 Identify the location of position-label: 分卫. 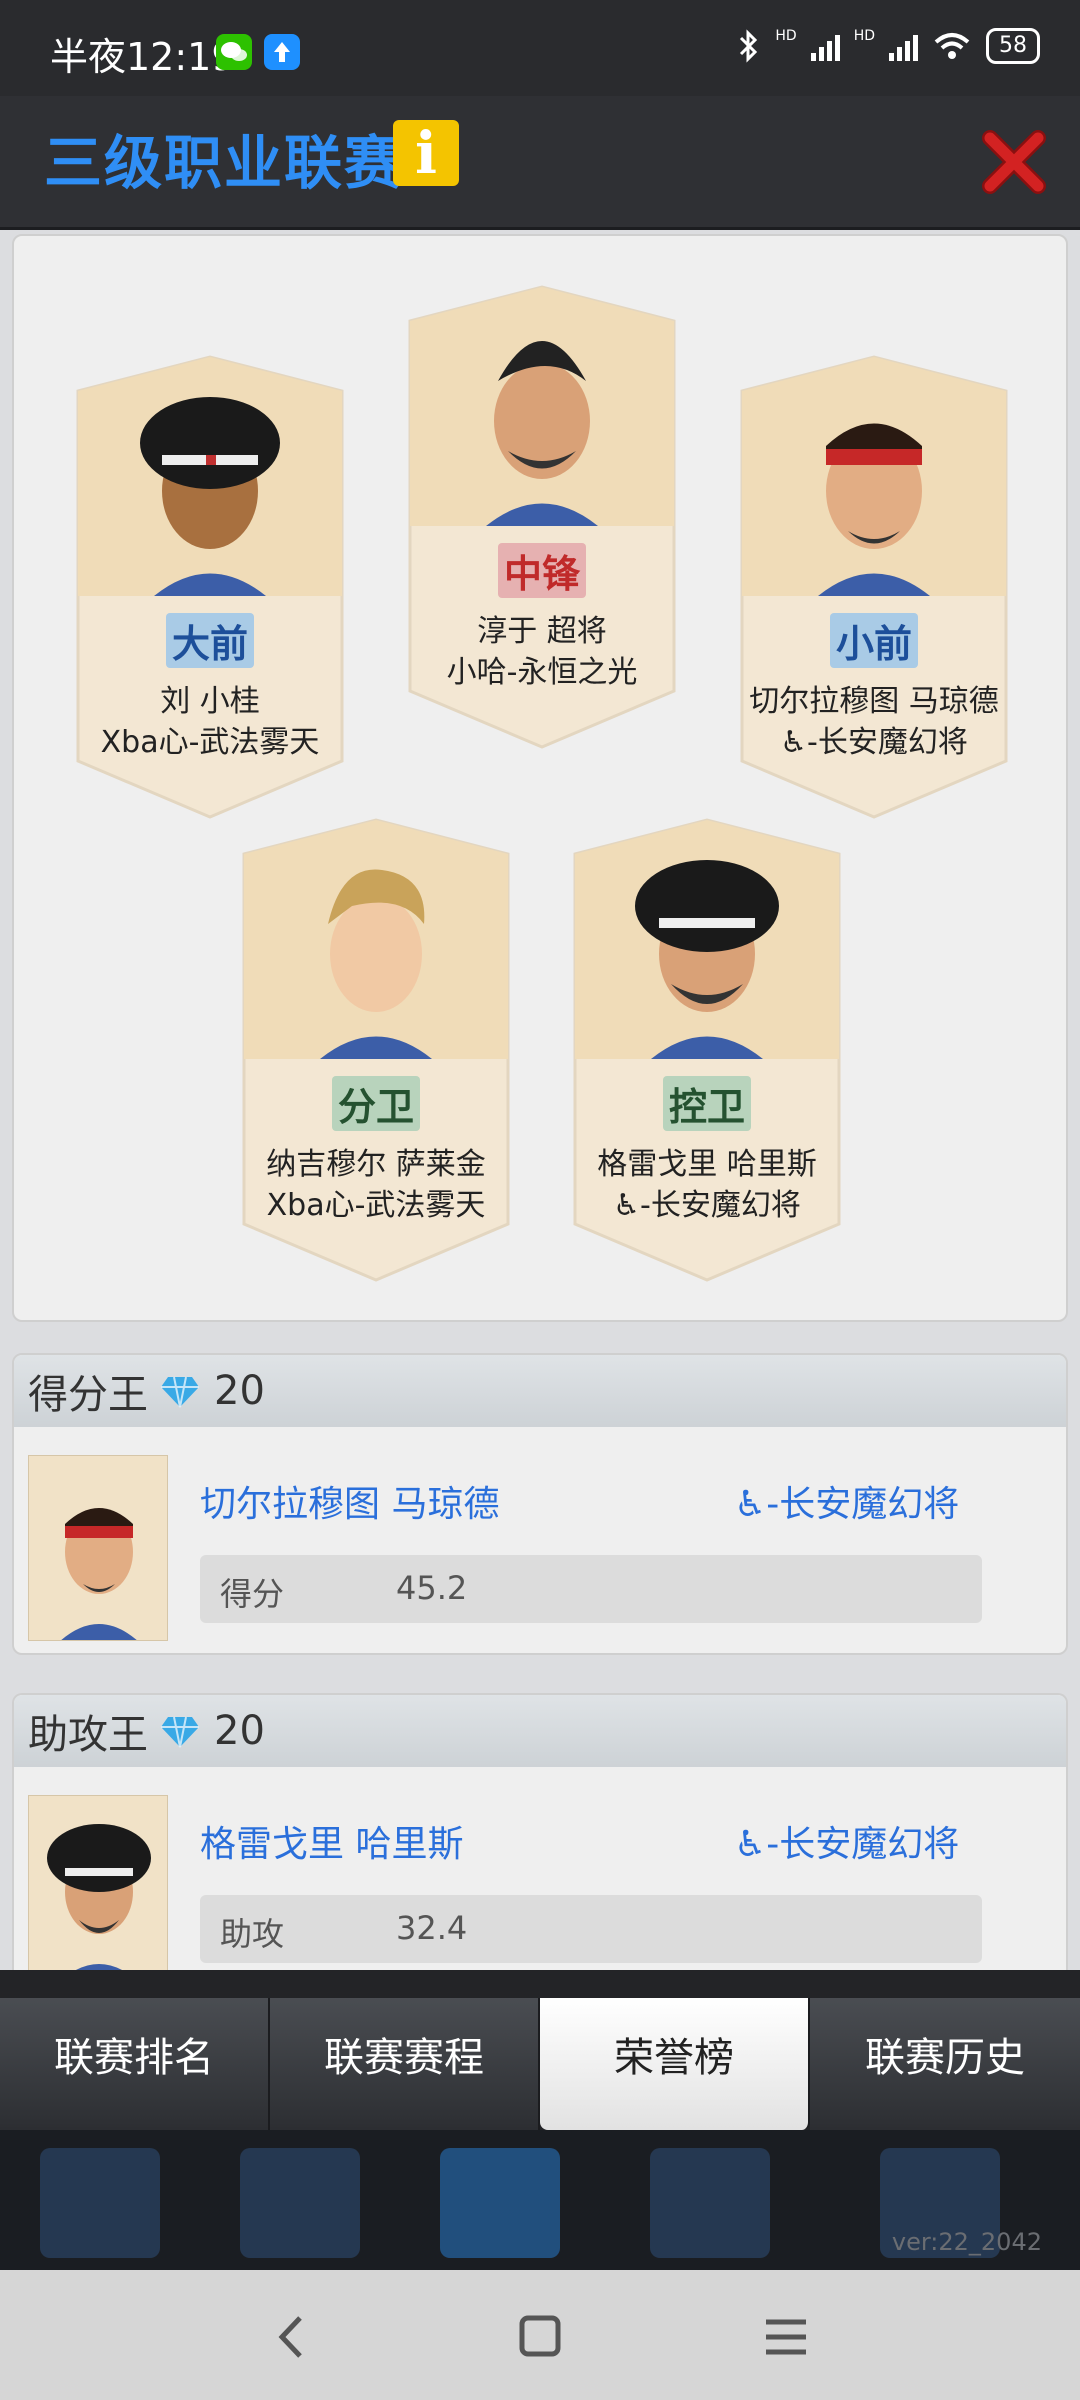
(375, 1103).